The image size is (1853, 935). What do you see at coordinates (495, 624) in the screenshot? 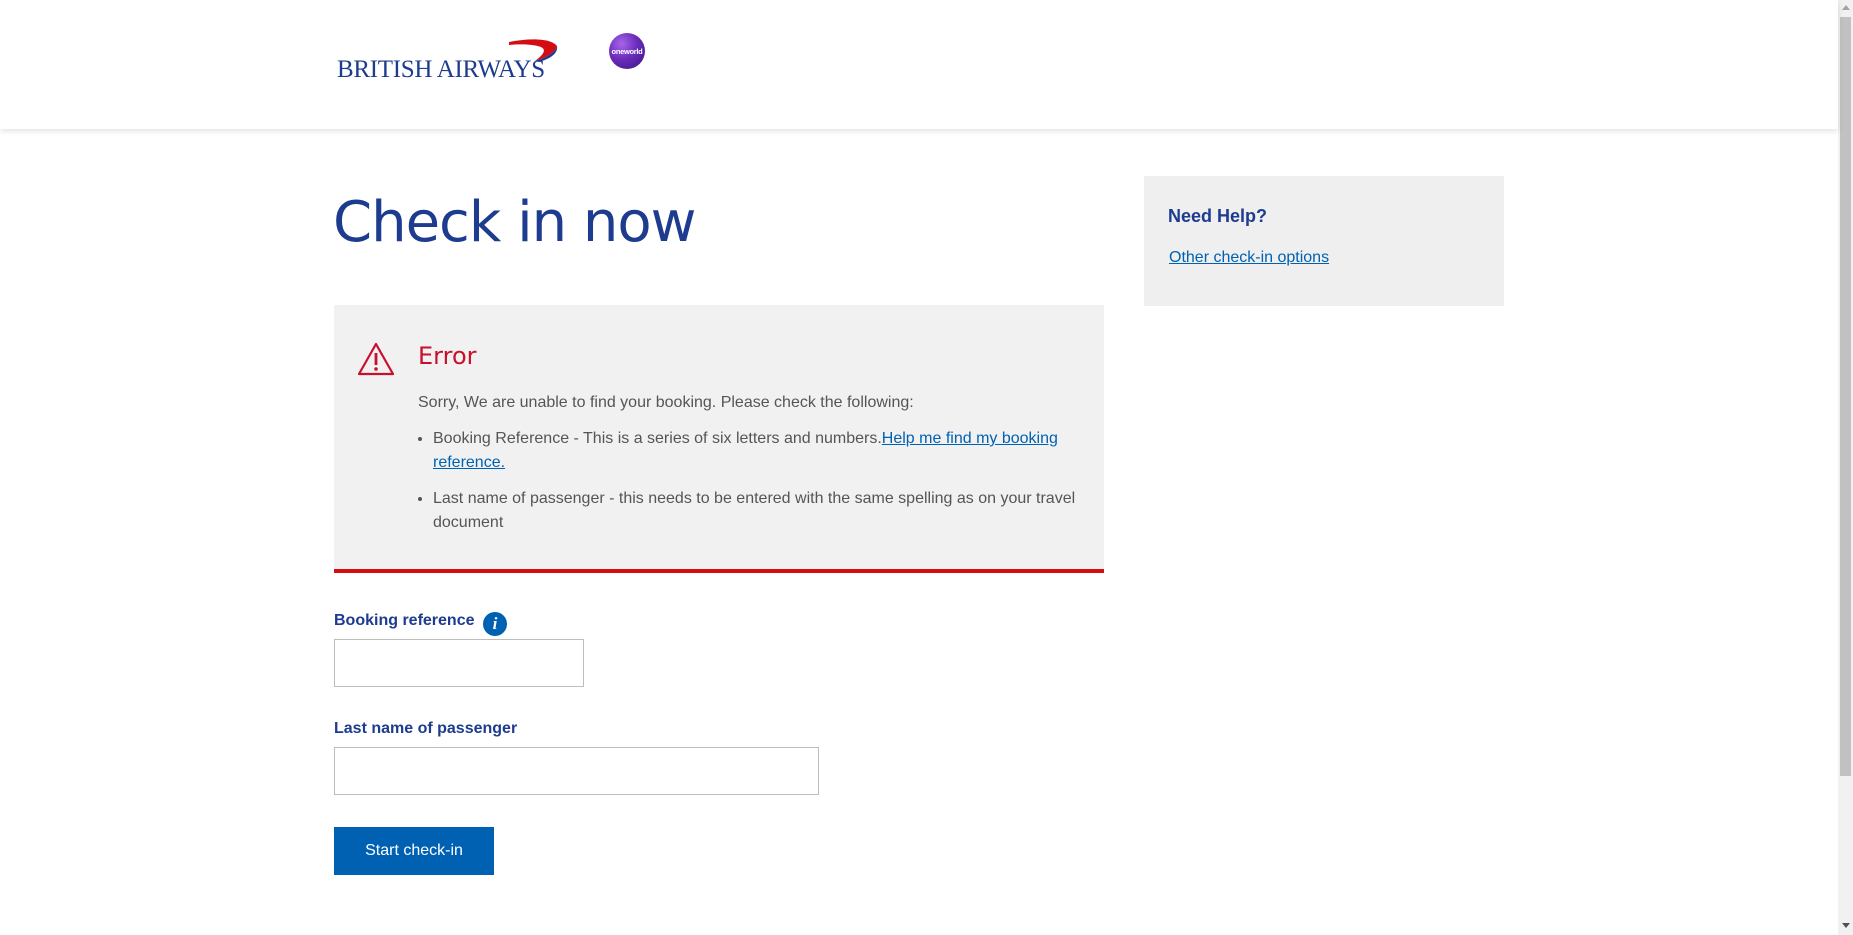
I see `info-icon: i` at bounding box center [495, 624].